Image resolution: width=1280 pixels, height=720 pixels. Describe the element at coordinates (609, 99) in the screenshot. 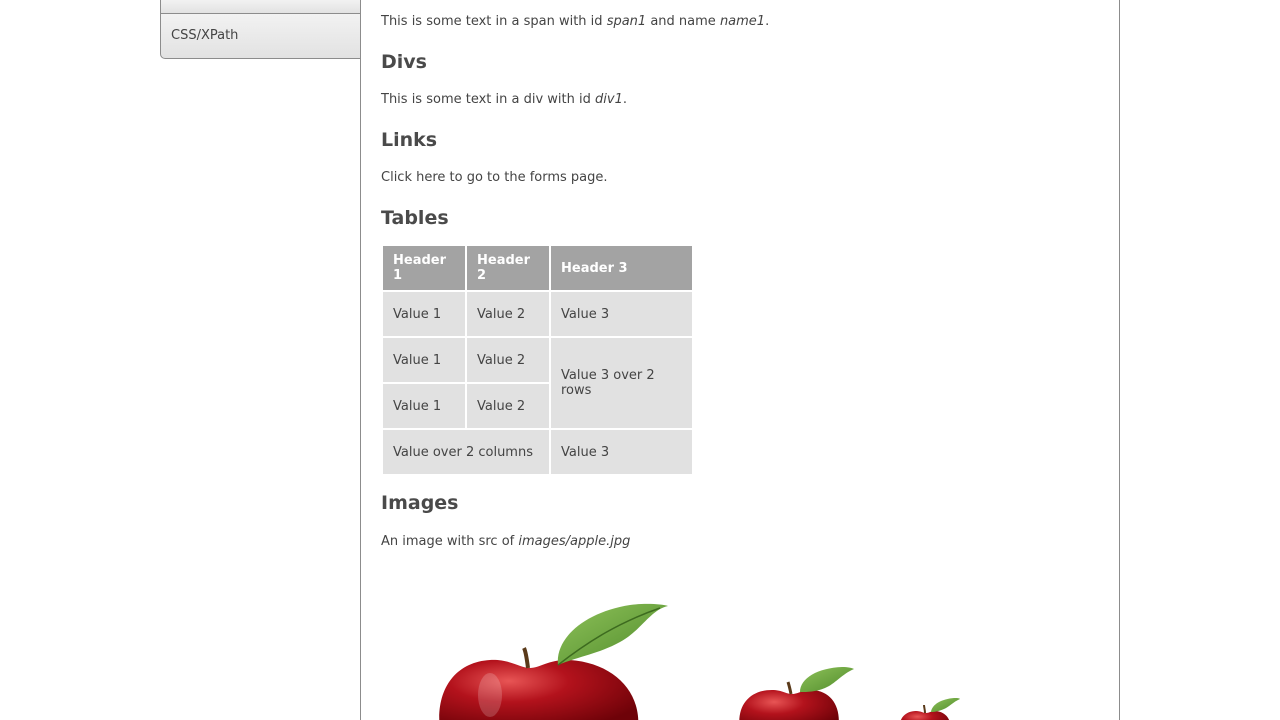

I see `div-id: div1` at that location.